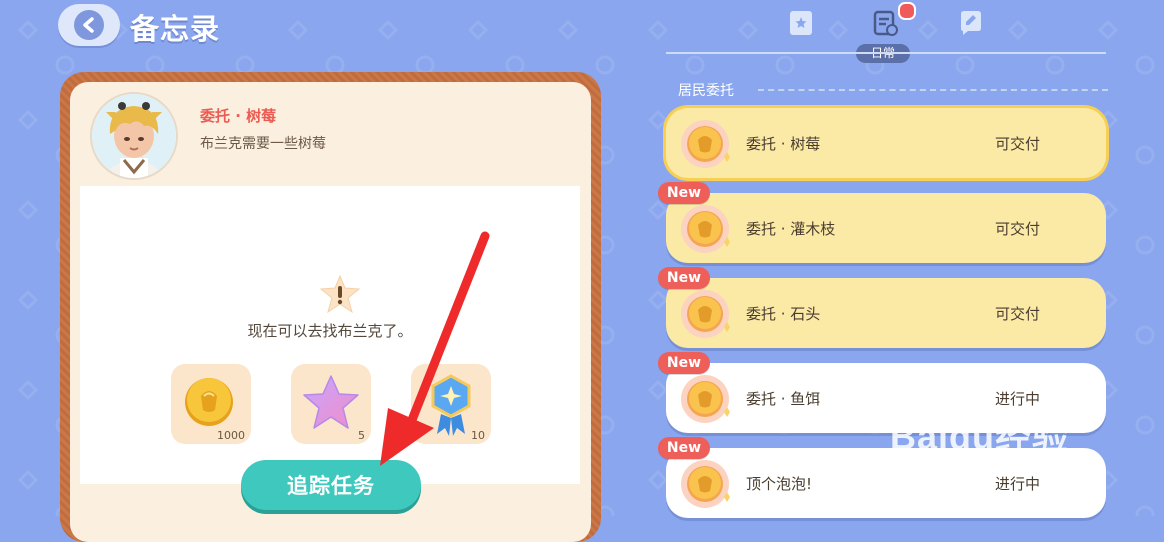  I want to click on quest-list-item: 委托 · 灌木枝 可交付, so click(886, 228).